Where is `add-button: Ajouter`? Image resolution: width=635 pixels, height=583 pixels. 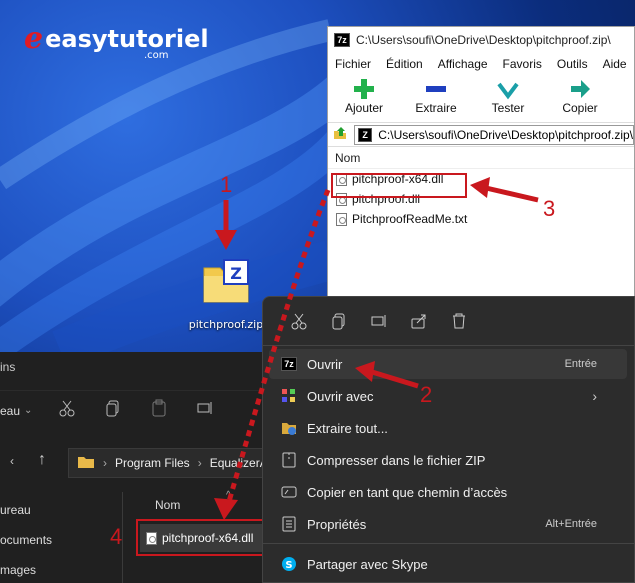
add-button: Ajouter is located at coordinates (364, 98).